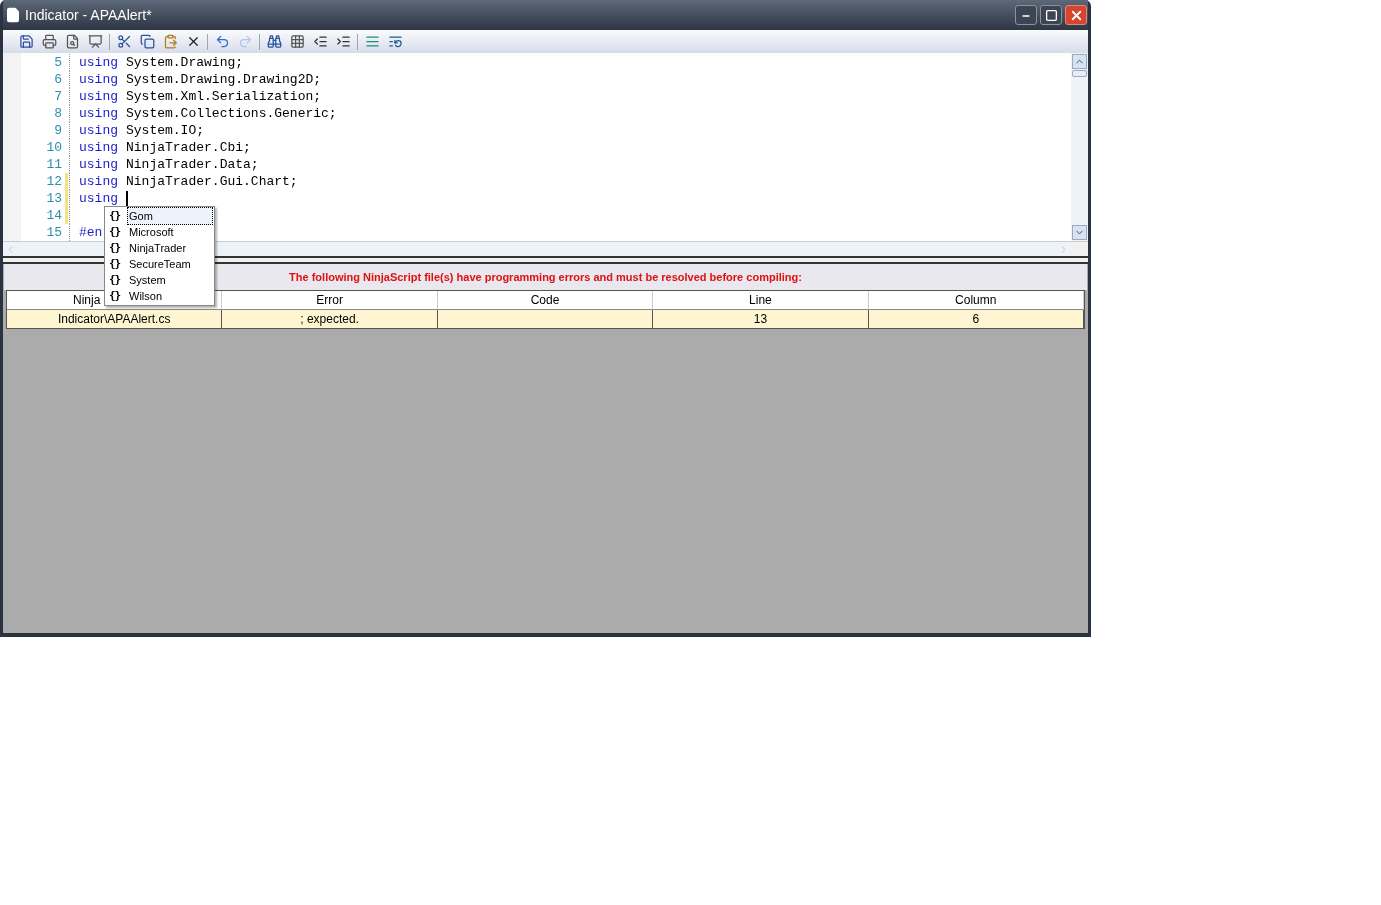 The width and height of the screenshot is (1381, 905). I want to click on print-icon, so click(49, 41).